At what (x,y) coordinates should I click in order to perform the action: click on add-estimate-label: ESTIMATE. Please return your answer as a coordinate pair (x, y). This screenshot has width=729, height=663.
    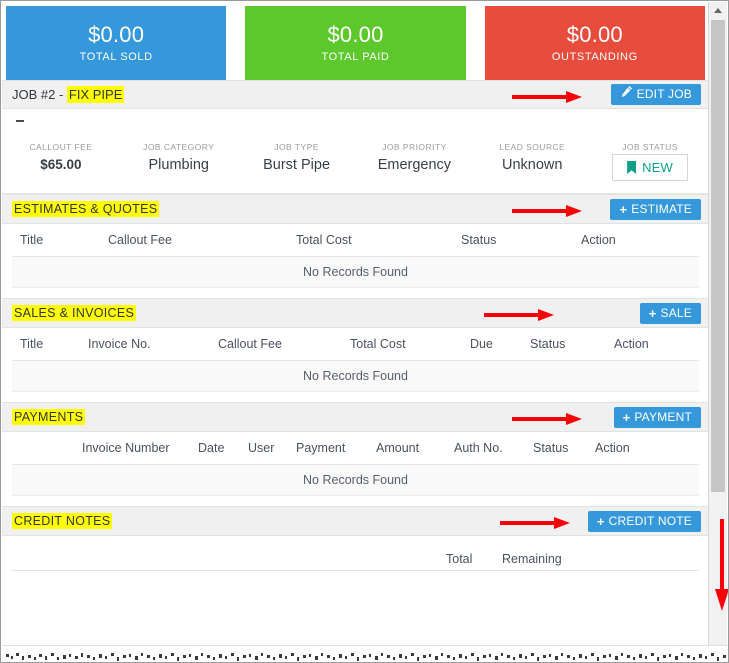
    Looking at the image, I should click on (661, 208).